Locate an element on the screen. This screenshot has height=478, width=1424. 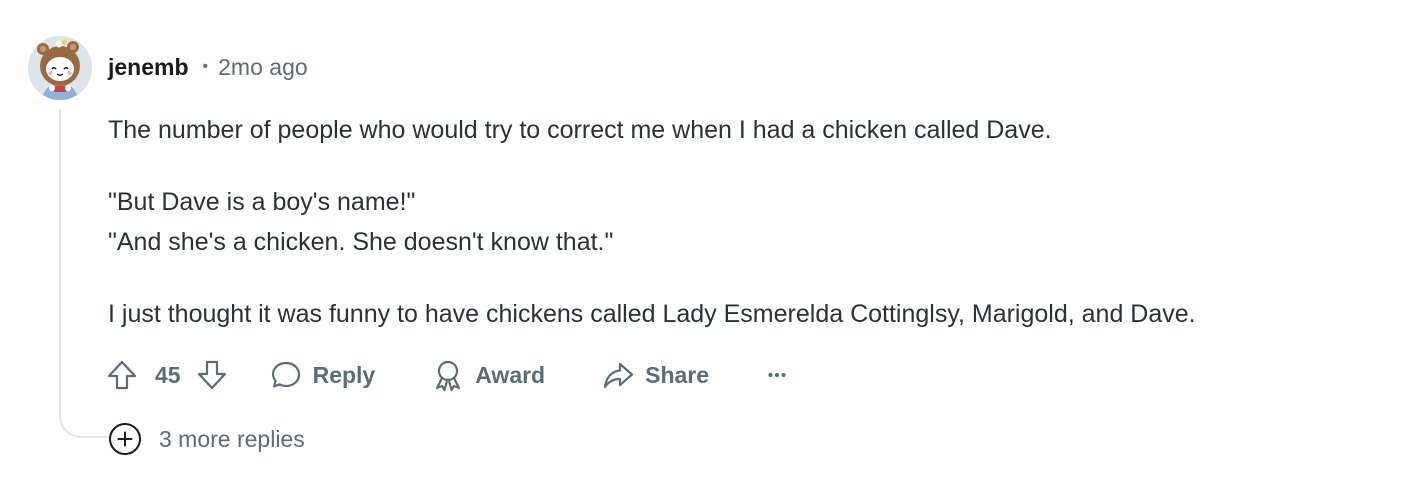
comment-meta: jenemb • 2mo ago is located at coordinates (208, 67).